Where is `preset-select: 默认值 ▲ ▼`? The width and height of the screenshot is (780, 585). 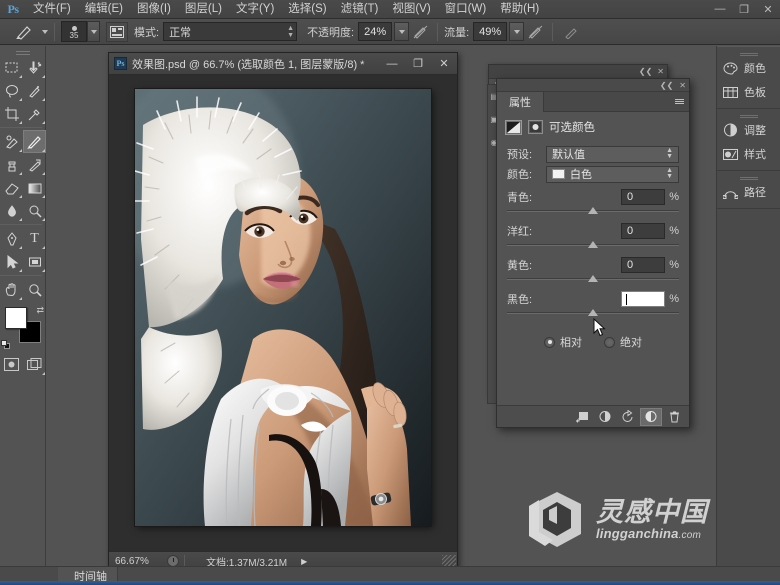 preset-select: 默认值 ▲ ▼ is located at coordinates (612, 154).